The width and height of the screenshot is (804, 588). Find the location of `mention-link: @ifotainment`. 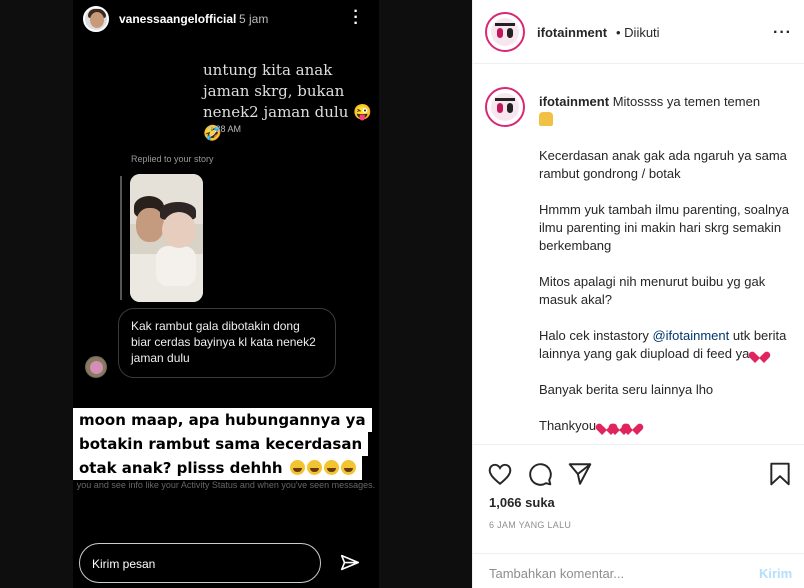

mention-link: @ifotainment is located at coordinates (690, 335).